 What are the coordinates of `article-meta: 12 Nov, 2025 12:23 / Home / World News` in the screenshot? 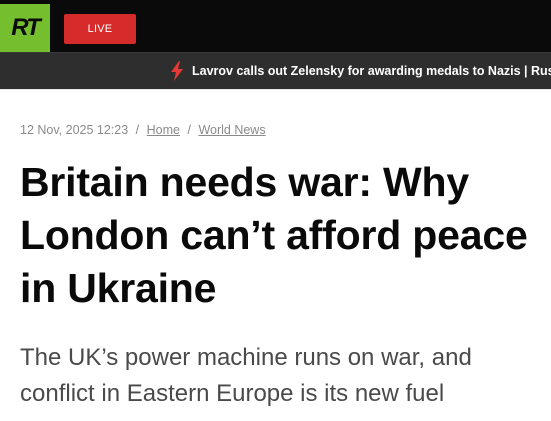 It's located at (143, 130).